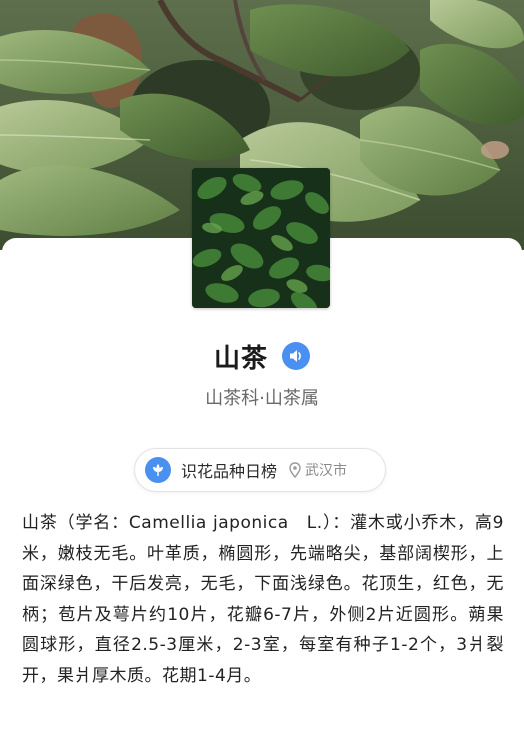 This screenshot has width=524, height=748. Describe the element at coordinates (240, 358) in the screenshot. I see `plant-name: 山茶` at that location.